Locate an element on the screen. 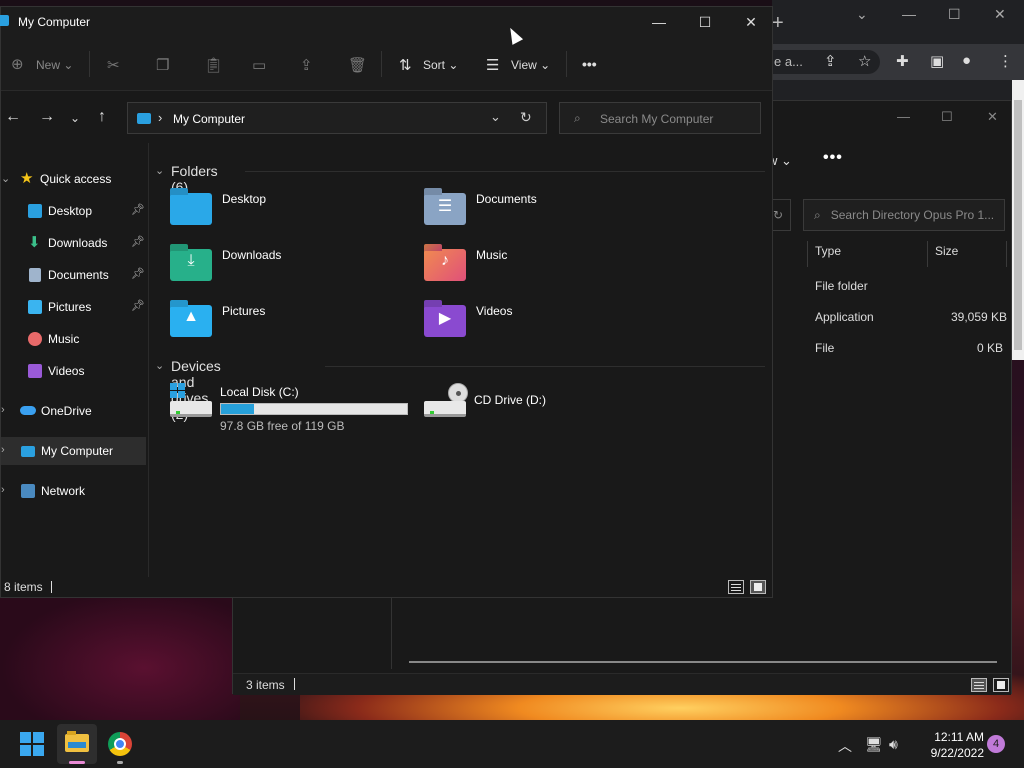 This screenshot has height=768, width=1024. delete-icon: 🗑︎ is located at coordinates (357, 65).